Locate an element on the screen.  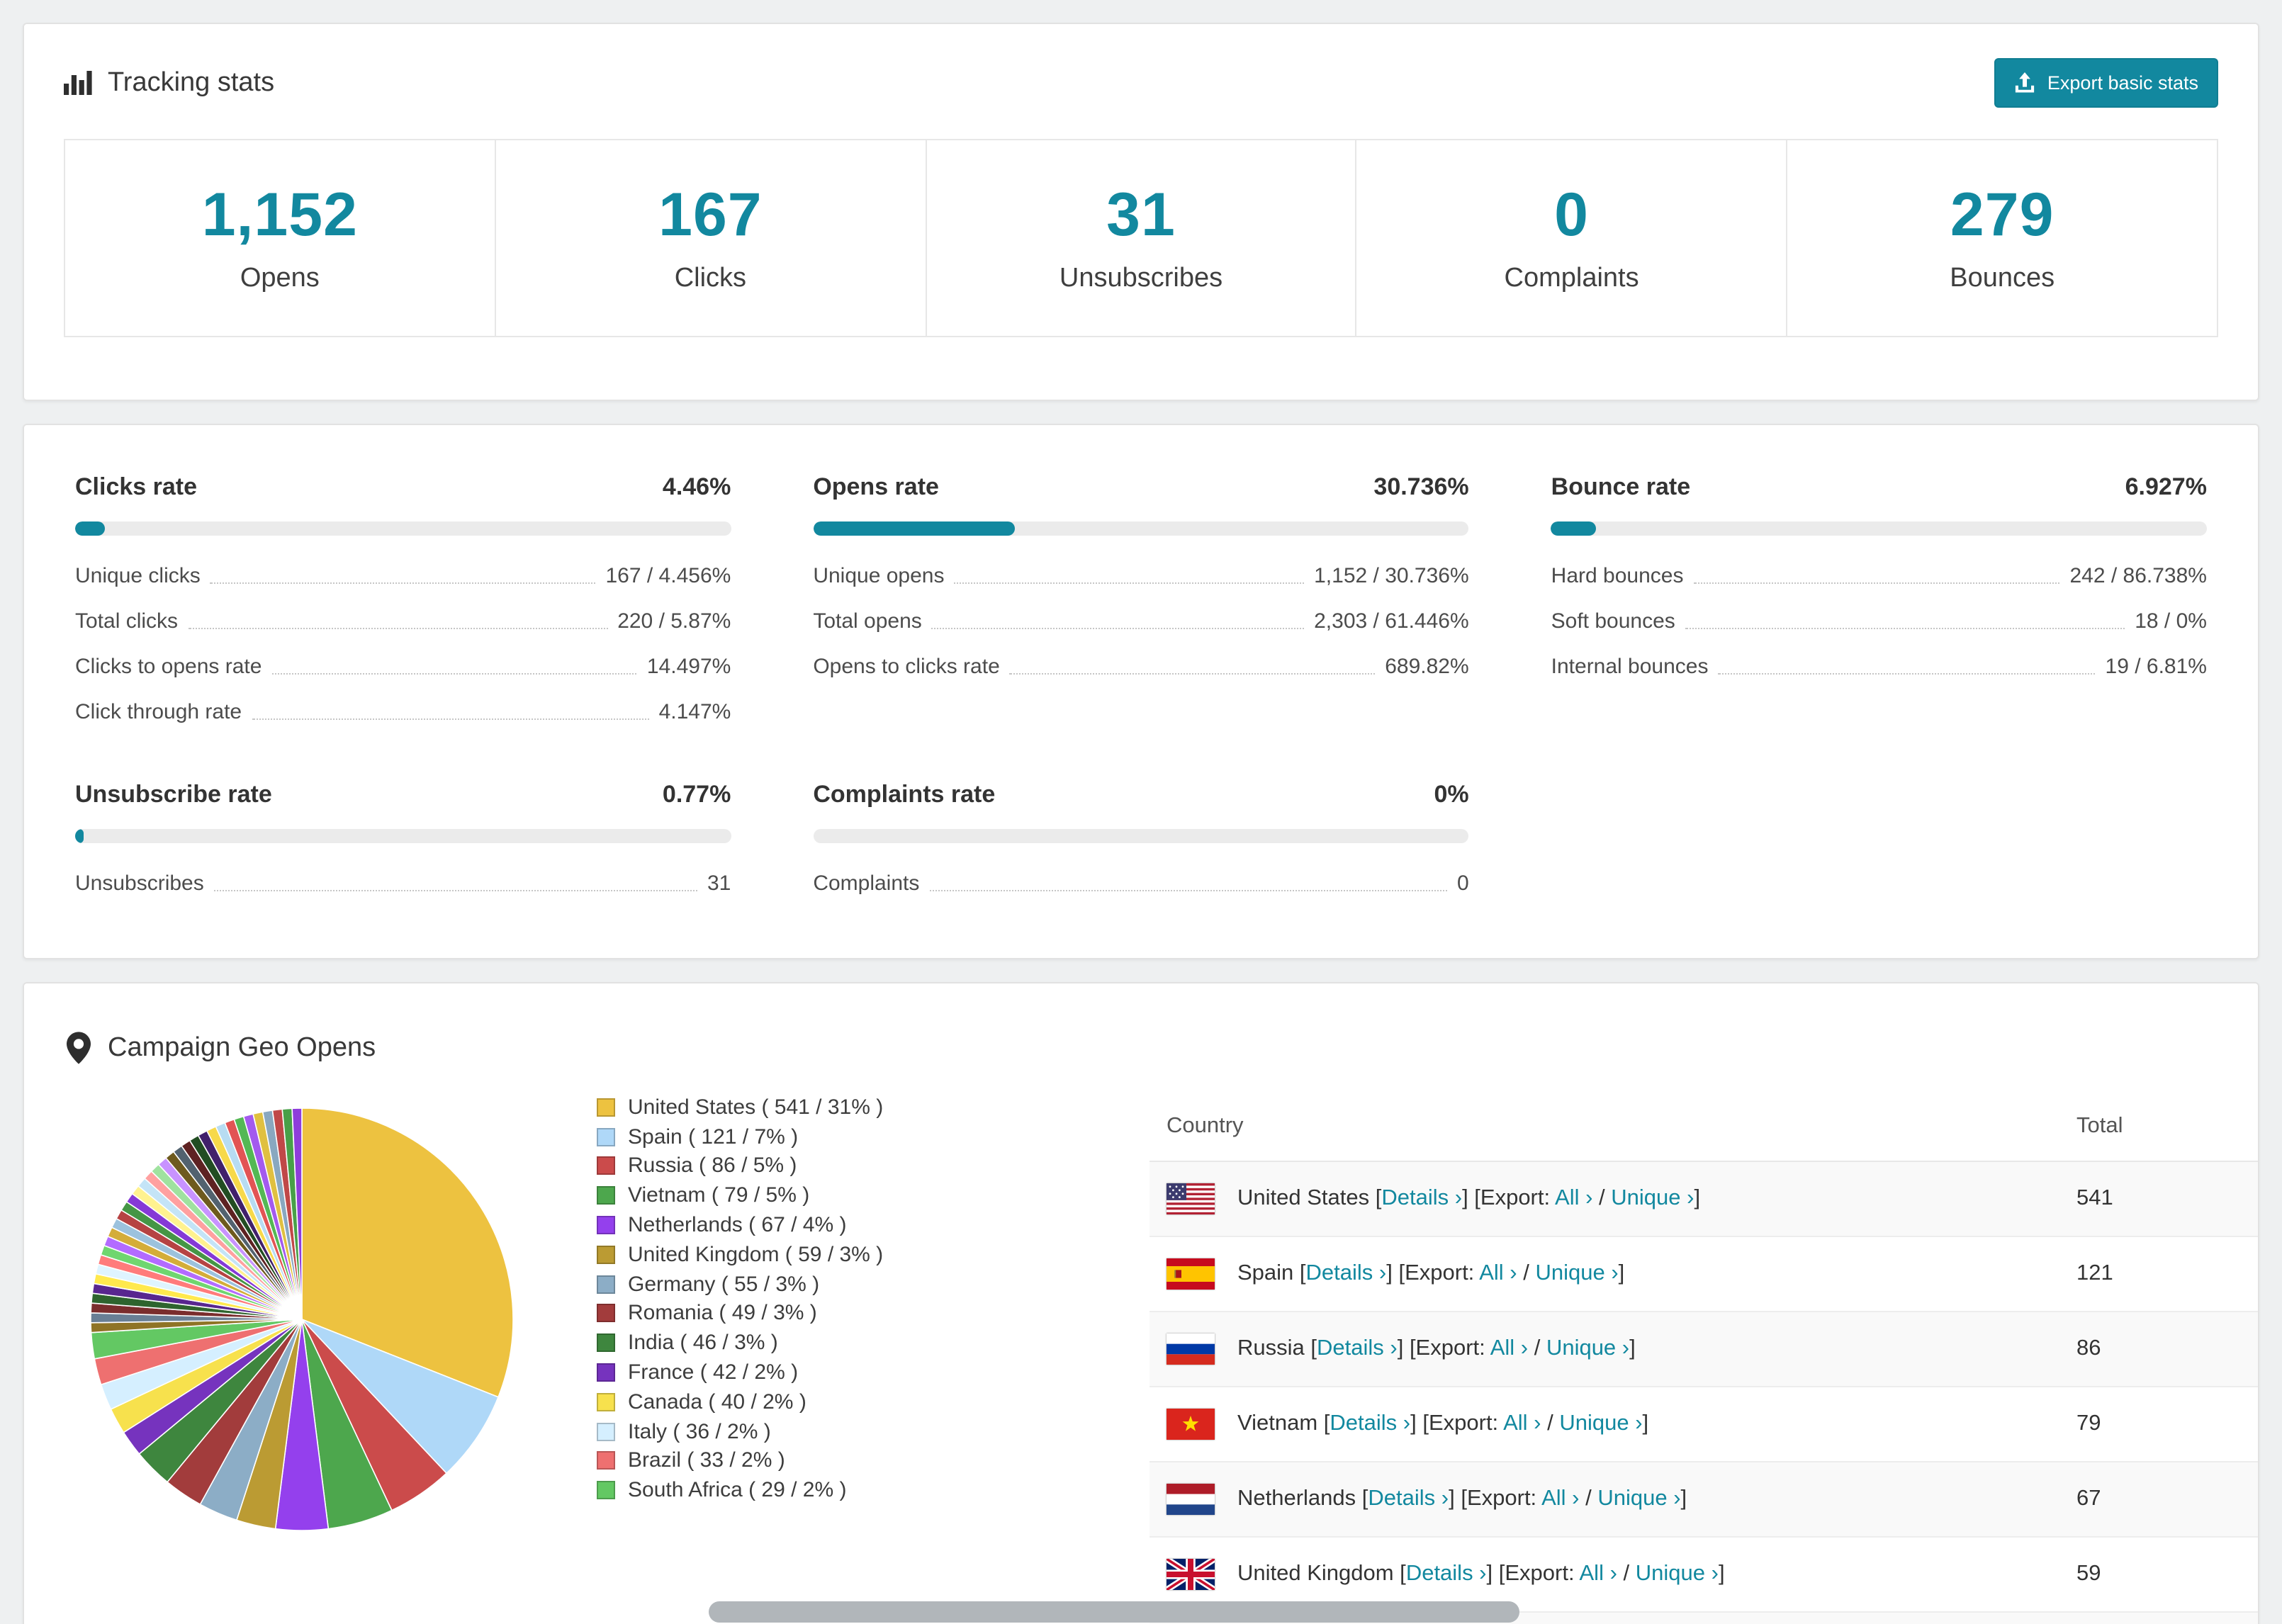
geo-header: Campaign Geo Opens is located at coordinates (1141, 1024).